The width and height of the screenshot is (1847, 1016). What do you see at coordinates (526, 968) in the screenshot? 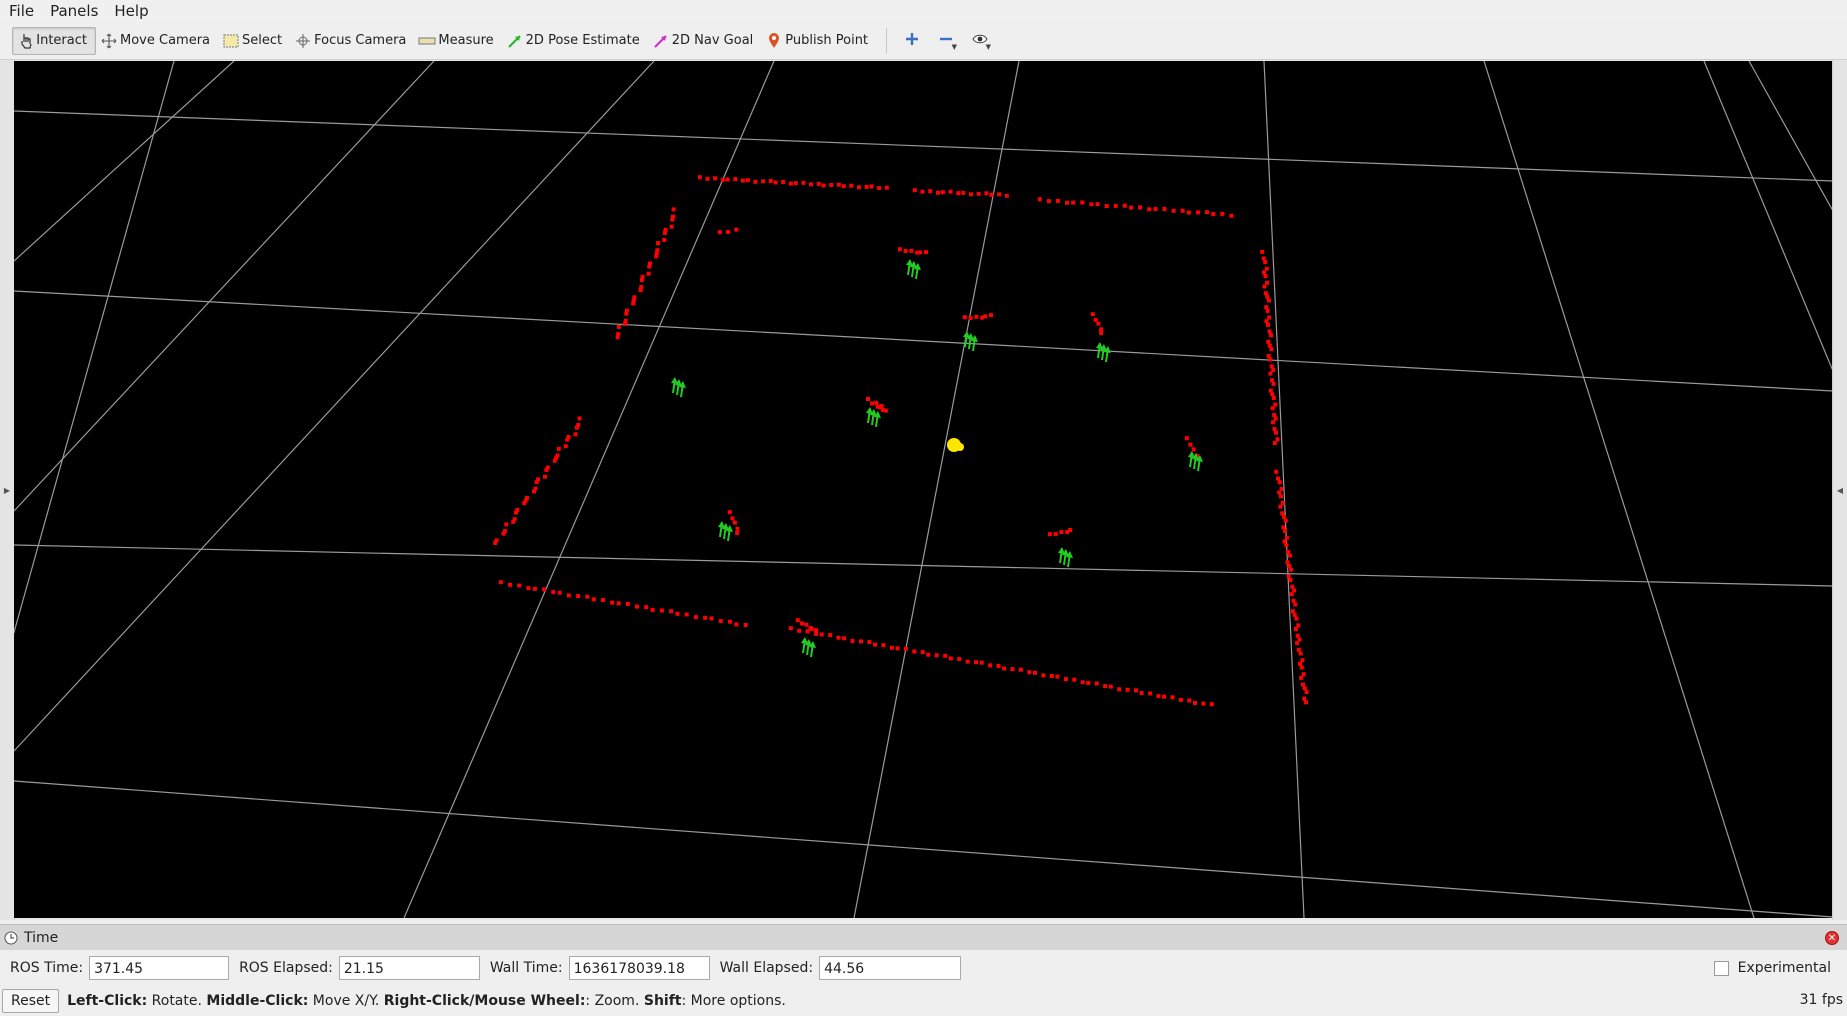
I see `wall-time-label: Wall Time:` at bounding box center [526, 968].